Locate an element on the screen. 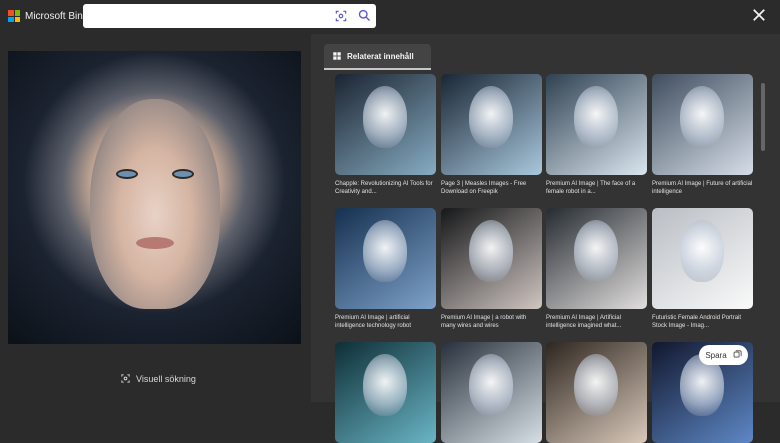  robot-face-shape is located at coordinates (155, 204).